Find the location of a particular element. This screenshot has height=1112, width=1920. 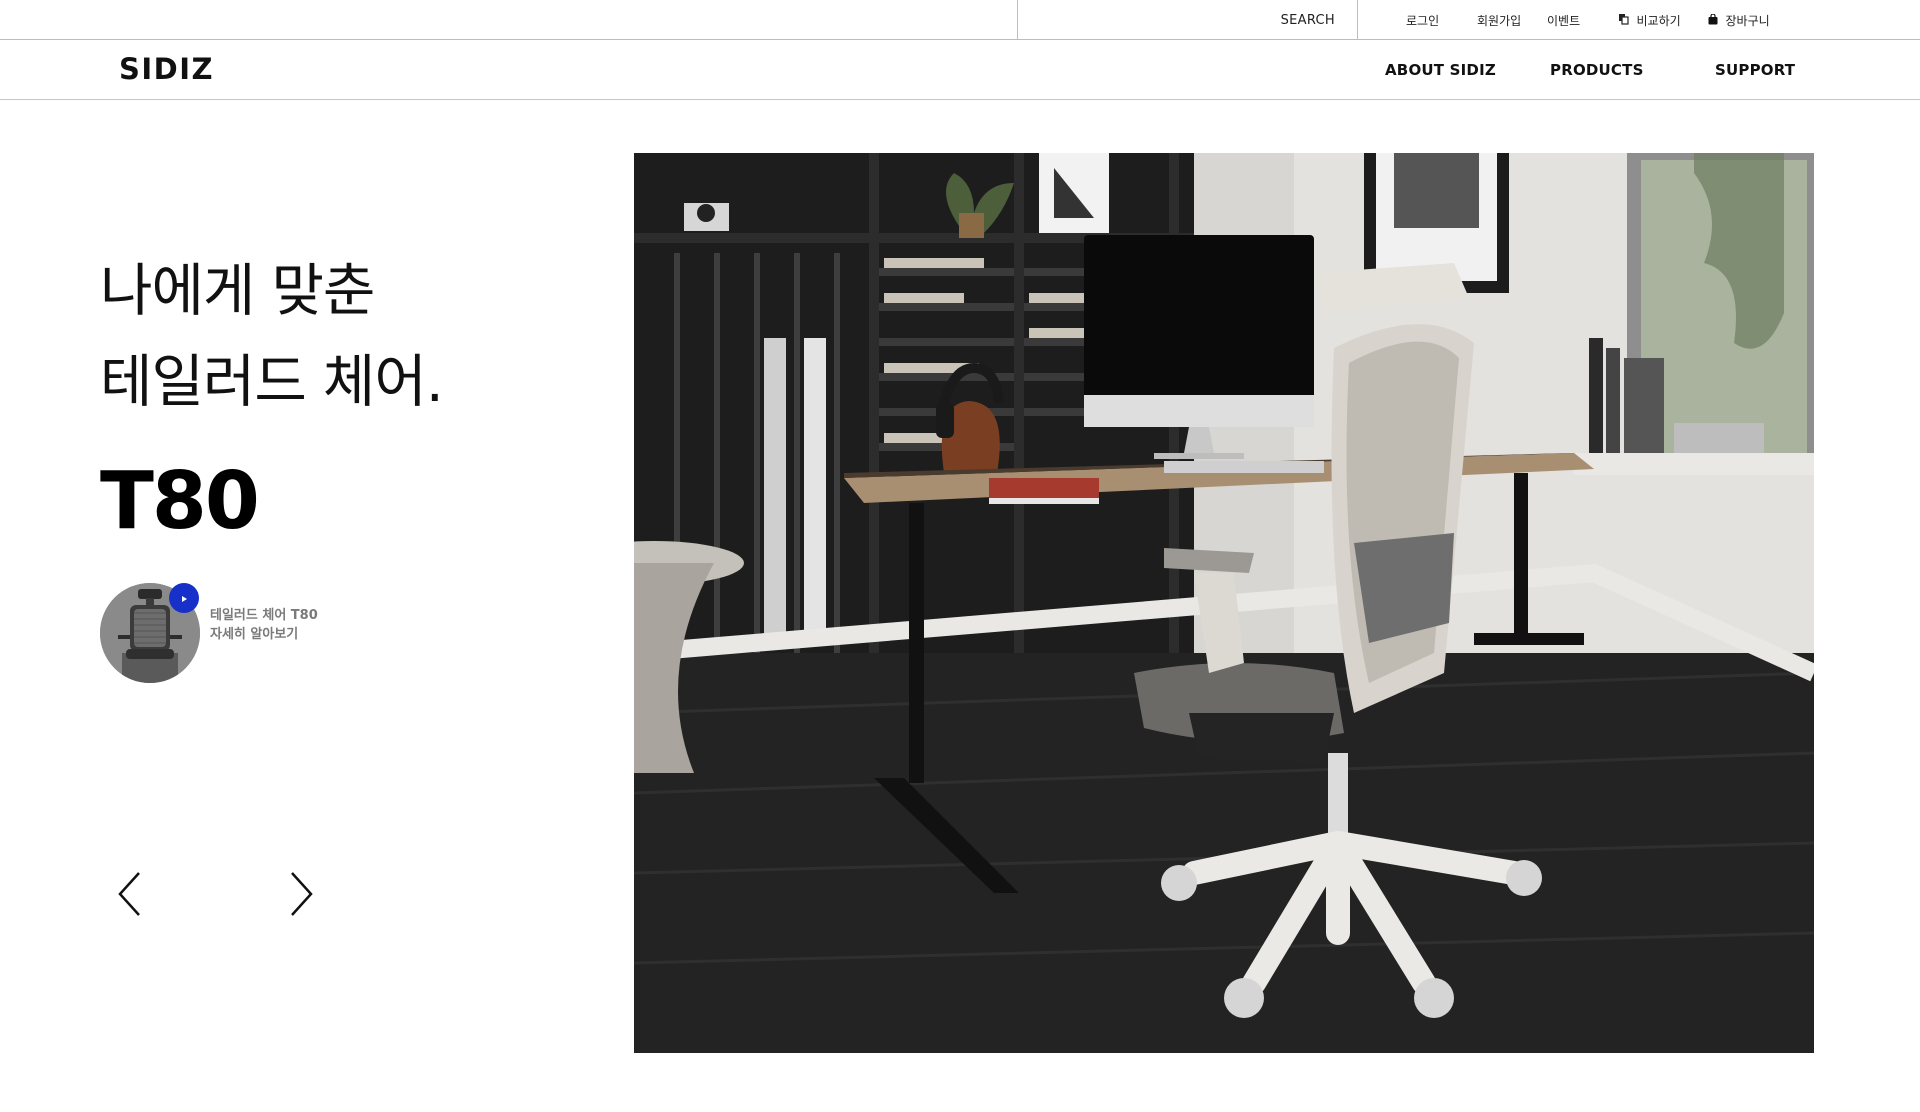

play-icon is located at coordinates (184, 598).